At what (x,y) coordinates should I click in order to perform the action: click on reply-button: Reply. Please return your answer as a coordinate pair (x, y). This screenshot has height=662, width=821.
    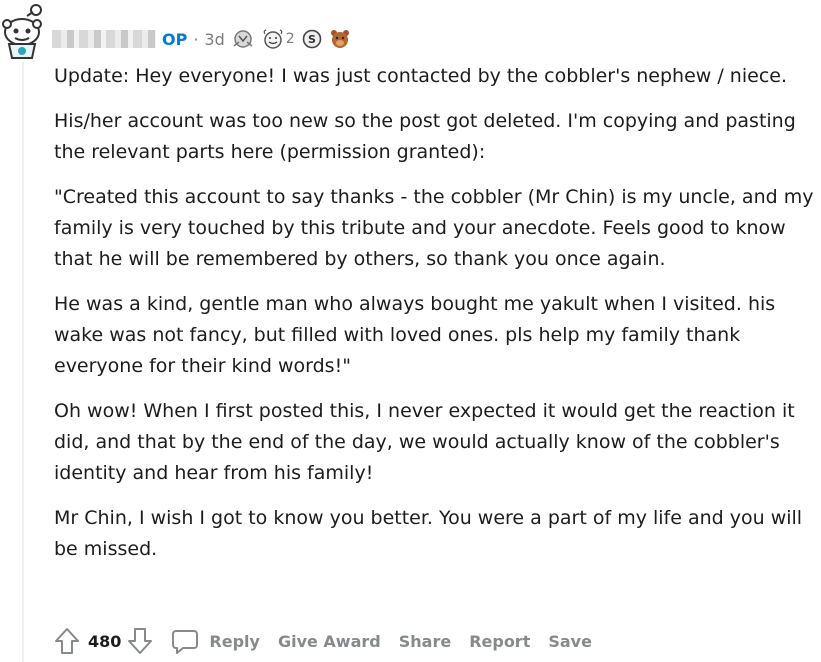
    Looking at the image, I should click on (234, 641).